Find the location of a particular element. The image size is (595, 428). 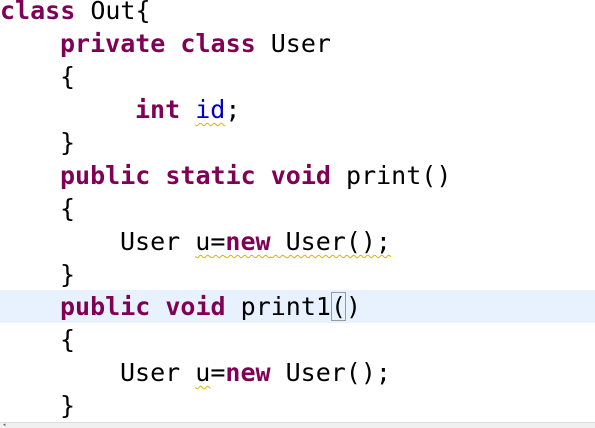

code-line-3: { is located at coordinates (297, 76).